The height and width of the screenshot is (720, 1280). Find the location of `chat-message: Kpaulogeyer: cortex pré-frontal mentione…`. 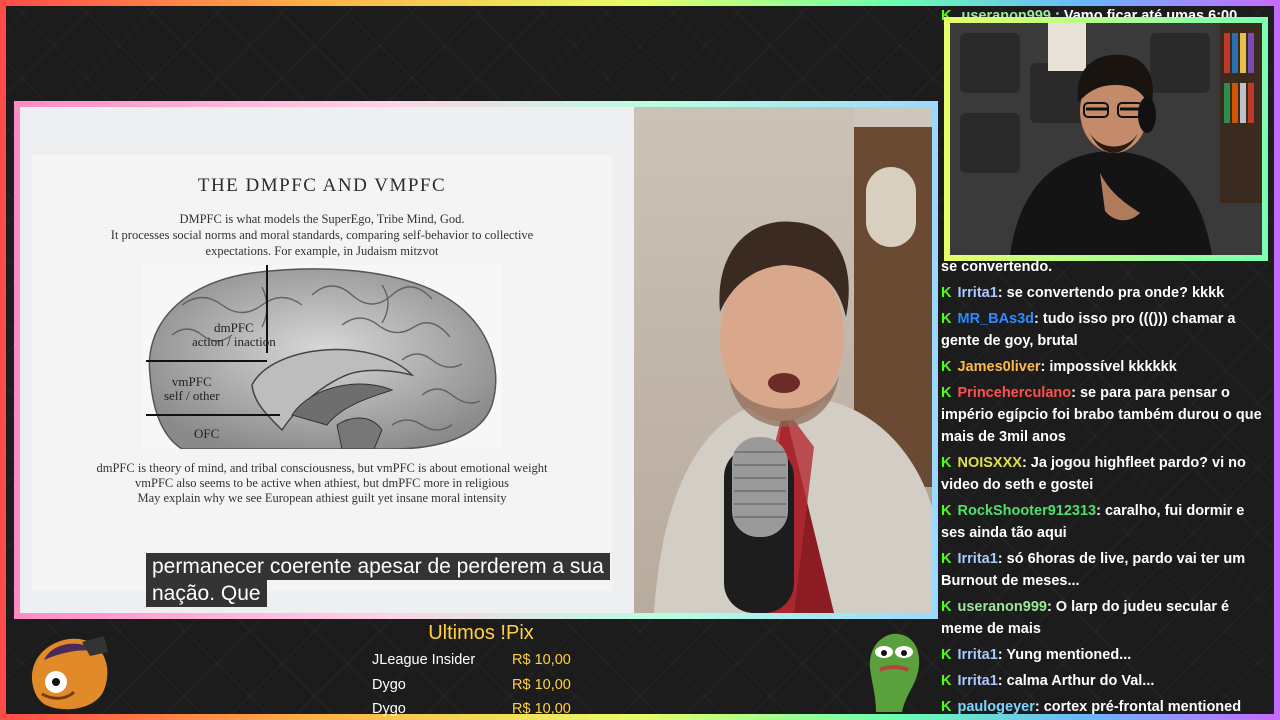

chat-message: Kpaulogeyer: cortex pré-frontal mentione… is located at coordinates (1106, 707).